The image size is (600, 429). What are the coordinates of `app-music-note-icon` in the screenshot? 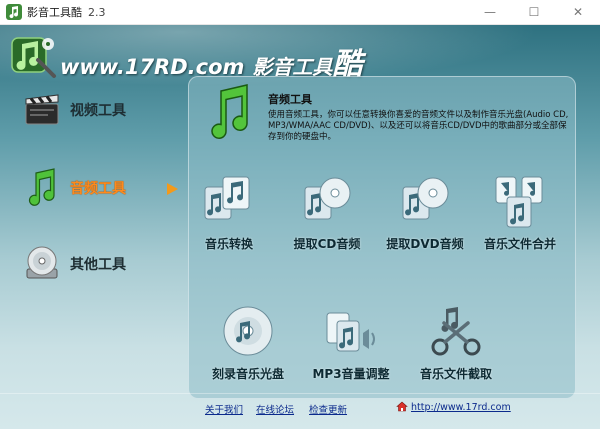 It's located at (14, 12).